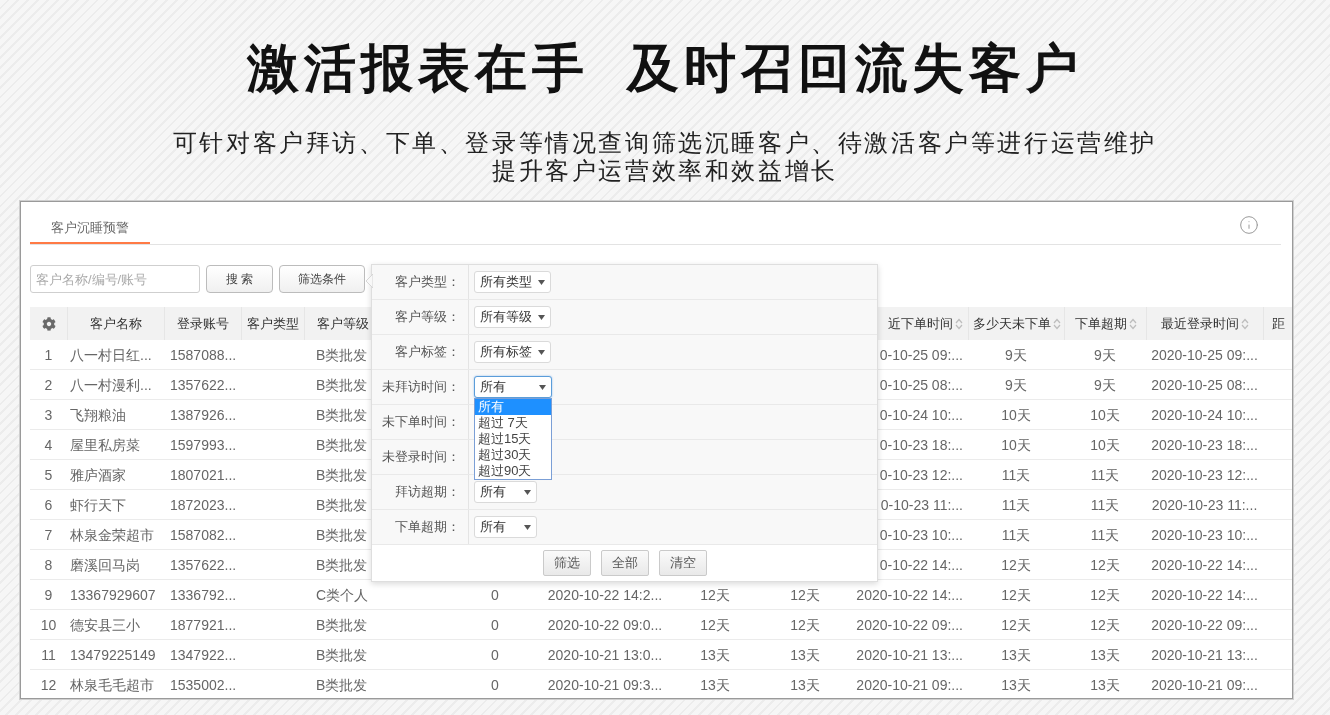  I want to click on column-header: 最近登录时间, so click(1200, 323).